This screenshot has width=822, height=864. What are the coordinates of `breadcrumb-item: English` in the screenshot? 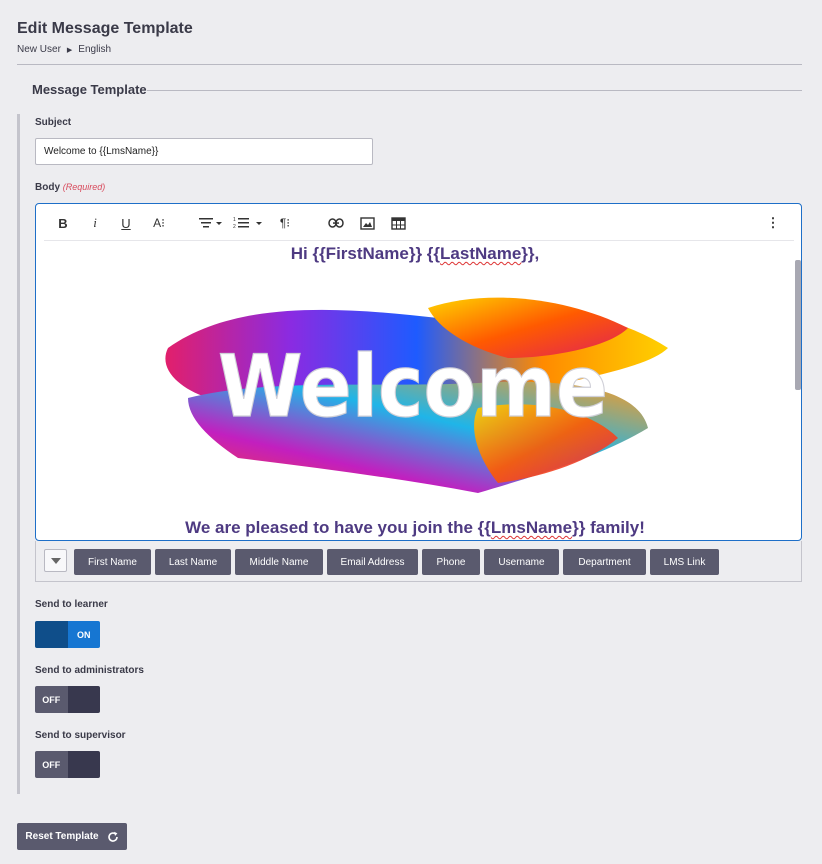 It's located at (95, 49).